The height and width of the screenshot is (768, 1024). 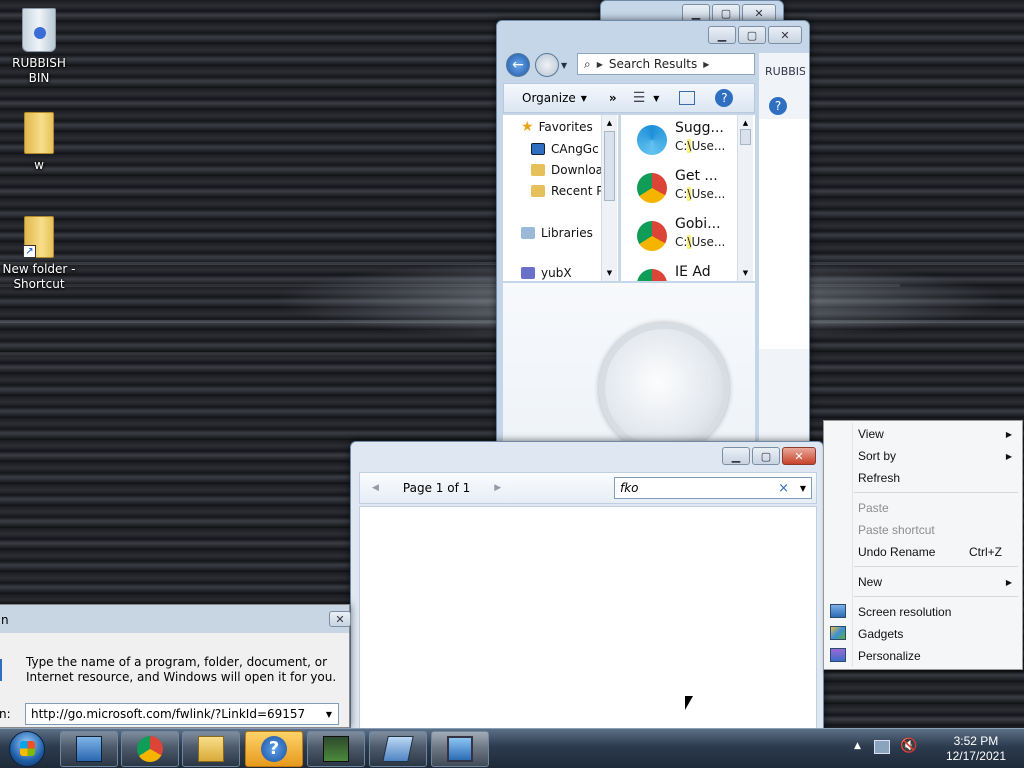 I want to click on list-item: IE Ad, so click(x=692, y=272).